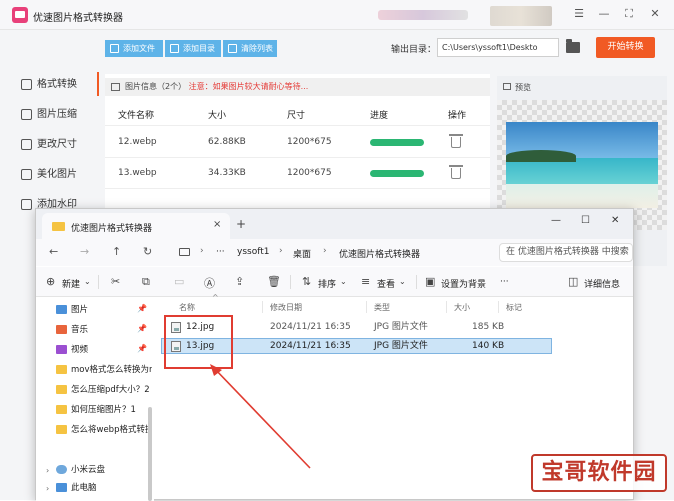 The width and height of the screenshot is (674, 501). What do you see at coordinates (193, 48) in the screenshot?
I see `add-folder-button: 添加目录` at bounding box center [193, 48].